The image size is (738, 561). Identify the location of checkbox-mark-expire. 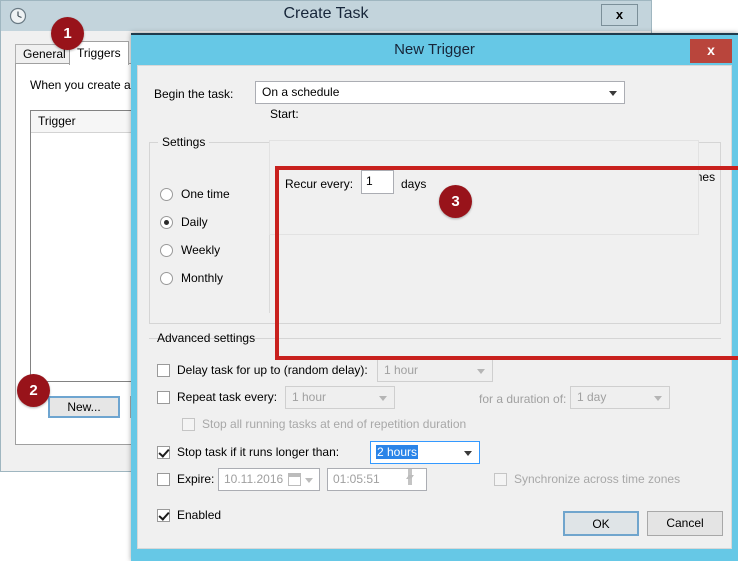
(163, 479).